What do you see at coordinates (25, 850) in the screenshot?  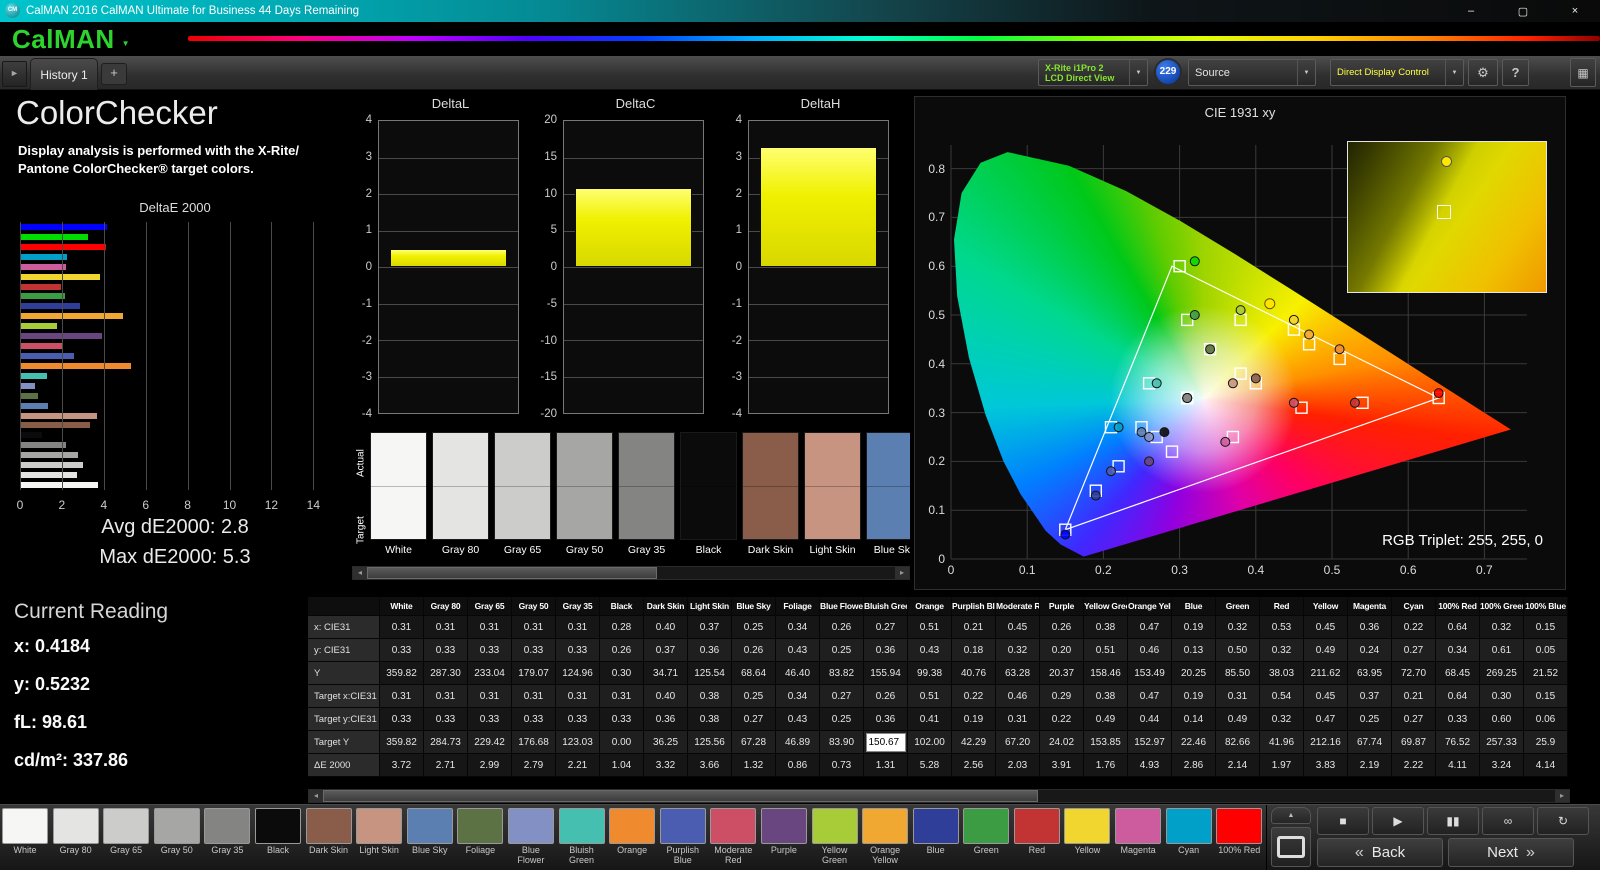 I see `patch-label: White` at bounding box center [25, 850].